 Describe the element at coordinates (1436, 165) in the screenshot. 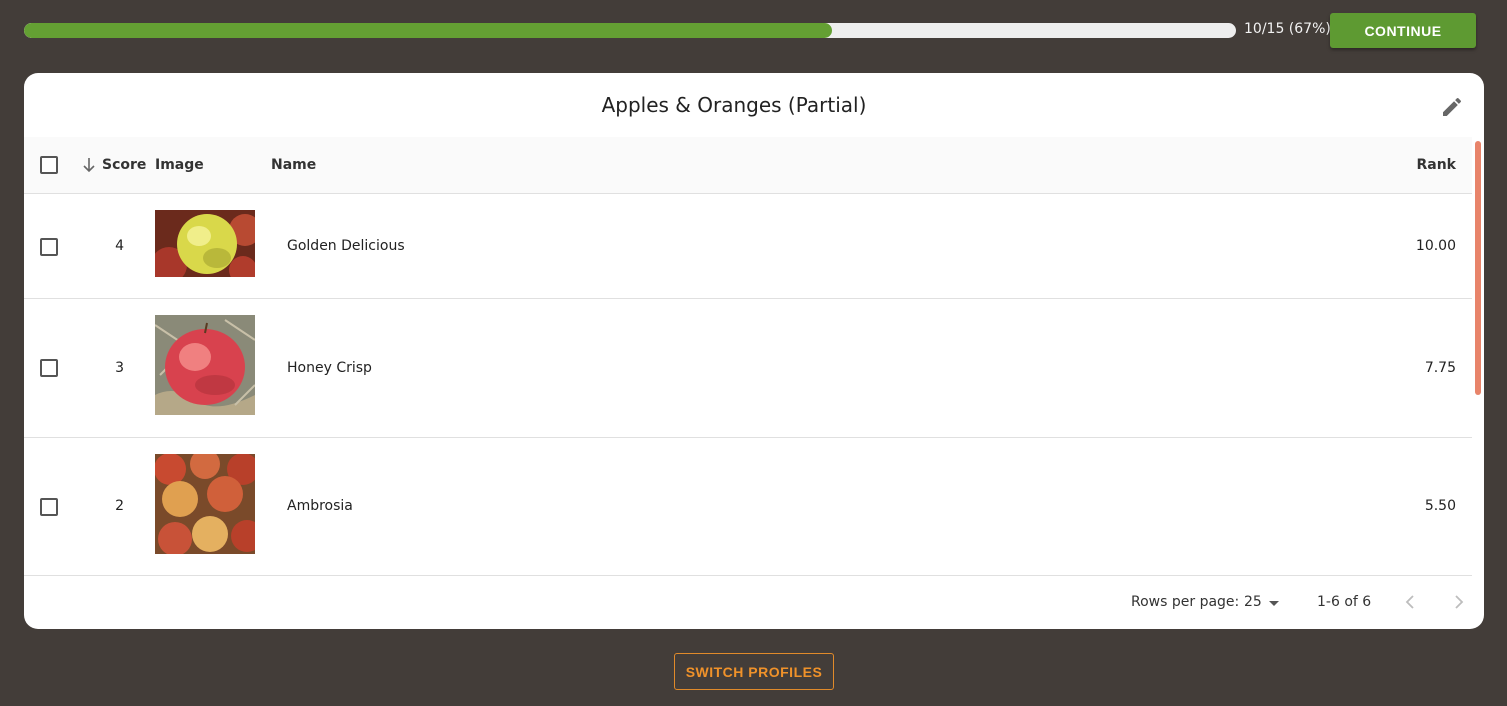

I see `column-header-rank: Rank` at that location.